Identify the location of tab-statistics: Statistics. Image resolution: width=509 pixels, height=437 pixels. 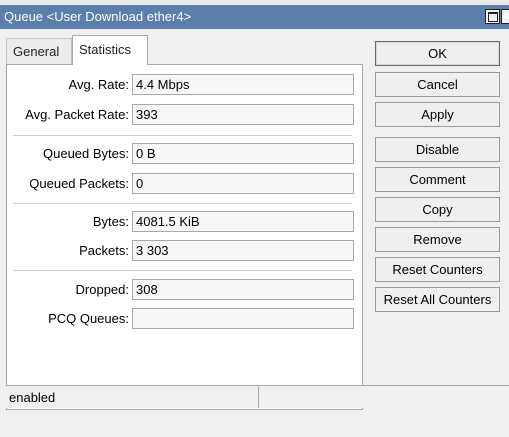
(110, 50).